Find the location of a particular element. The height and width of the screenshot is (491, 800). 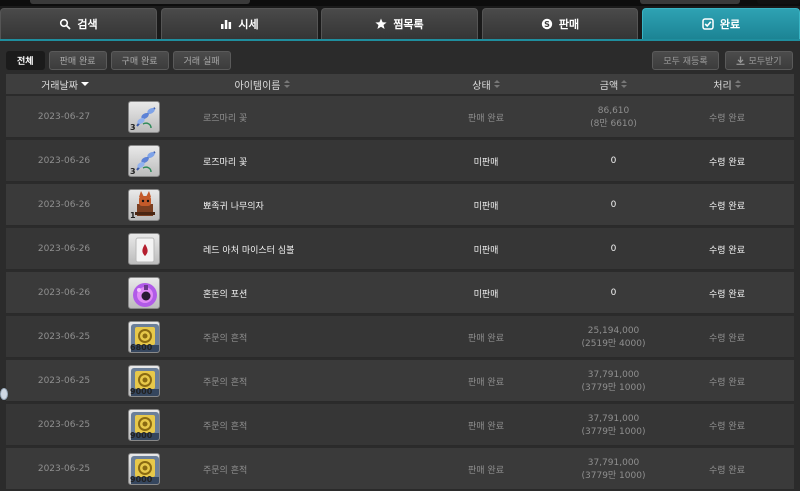

row-amount: 86,610 (8만 6610) is located at coordinates (613, 117).